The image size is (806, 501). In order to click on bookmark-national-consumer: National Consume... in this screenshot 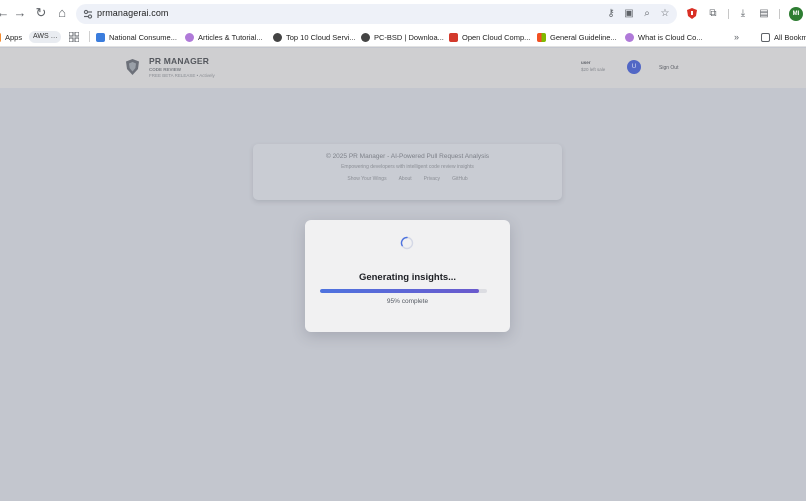, I will do `click(136, 37)`.